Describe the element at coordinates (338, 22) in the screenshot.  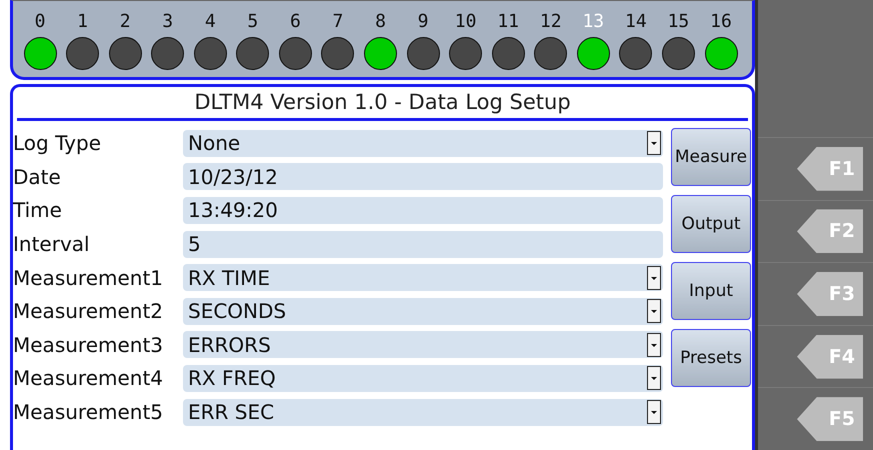
I see `channel-number: 7` at that location.